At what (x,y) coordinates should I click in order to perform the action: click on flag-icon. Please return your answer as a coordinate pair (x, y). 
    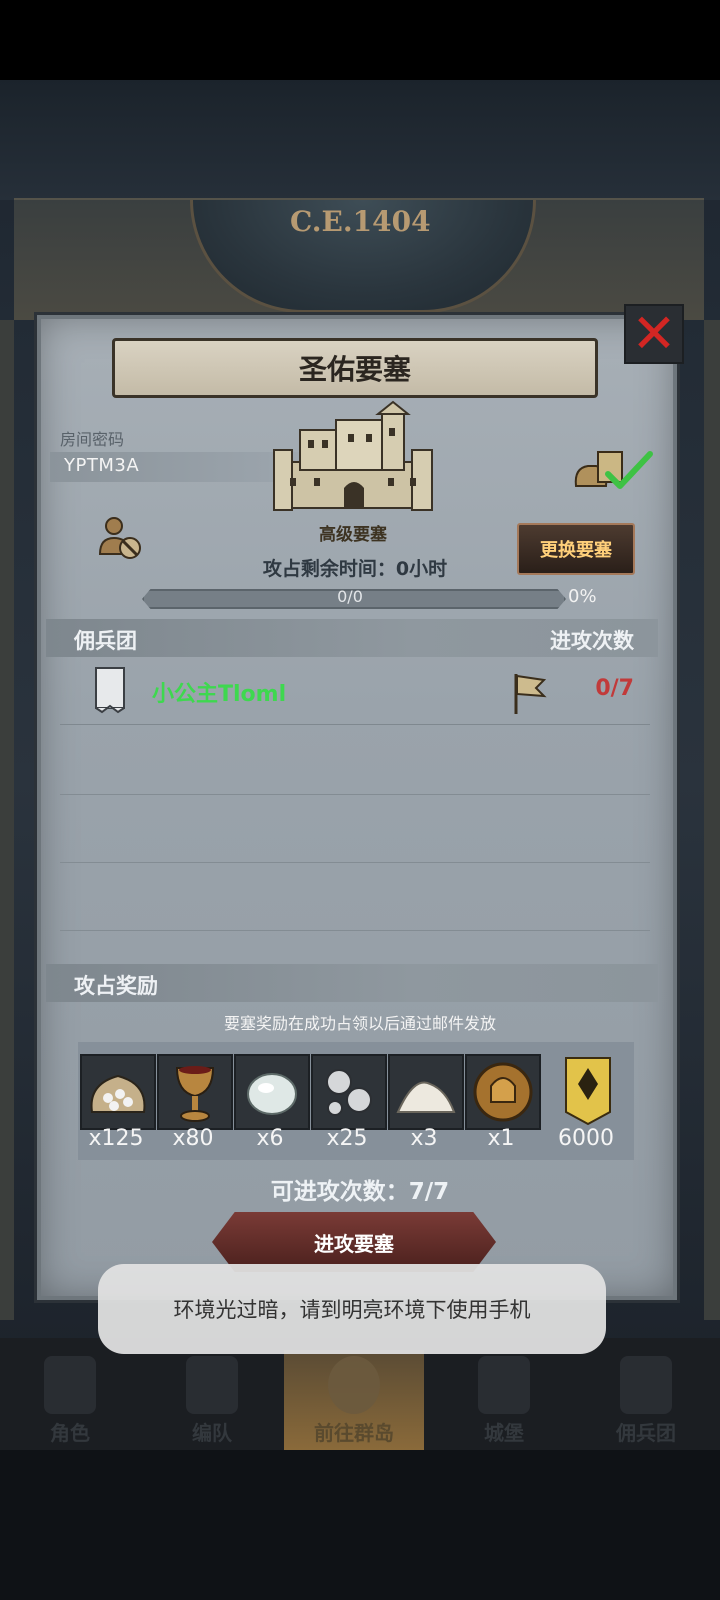
    Looking at the image, I should click on (530, 694).